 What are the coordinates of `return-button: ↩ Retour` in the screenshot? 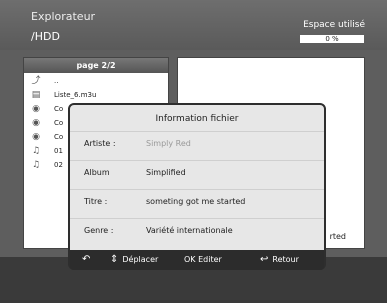 It's located at (279, 260).